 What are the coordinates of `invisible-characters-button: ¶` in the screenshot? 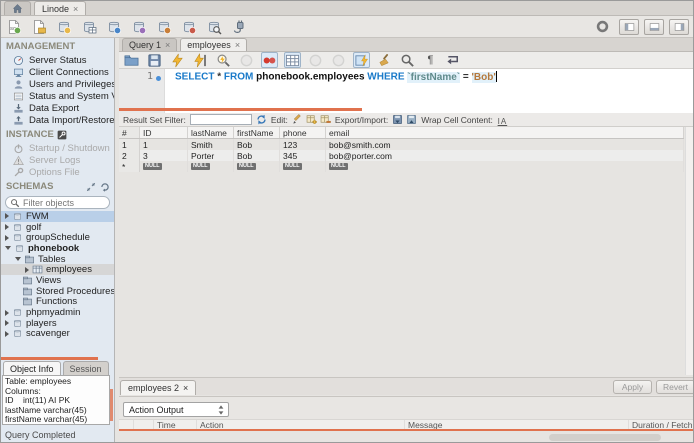 It's located at (430, 60).